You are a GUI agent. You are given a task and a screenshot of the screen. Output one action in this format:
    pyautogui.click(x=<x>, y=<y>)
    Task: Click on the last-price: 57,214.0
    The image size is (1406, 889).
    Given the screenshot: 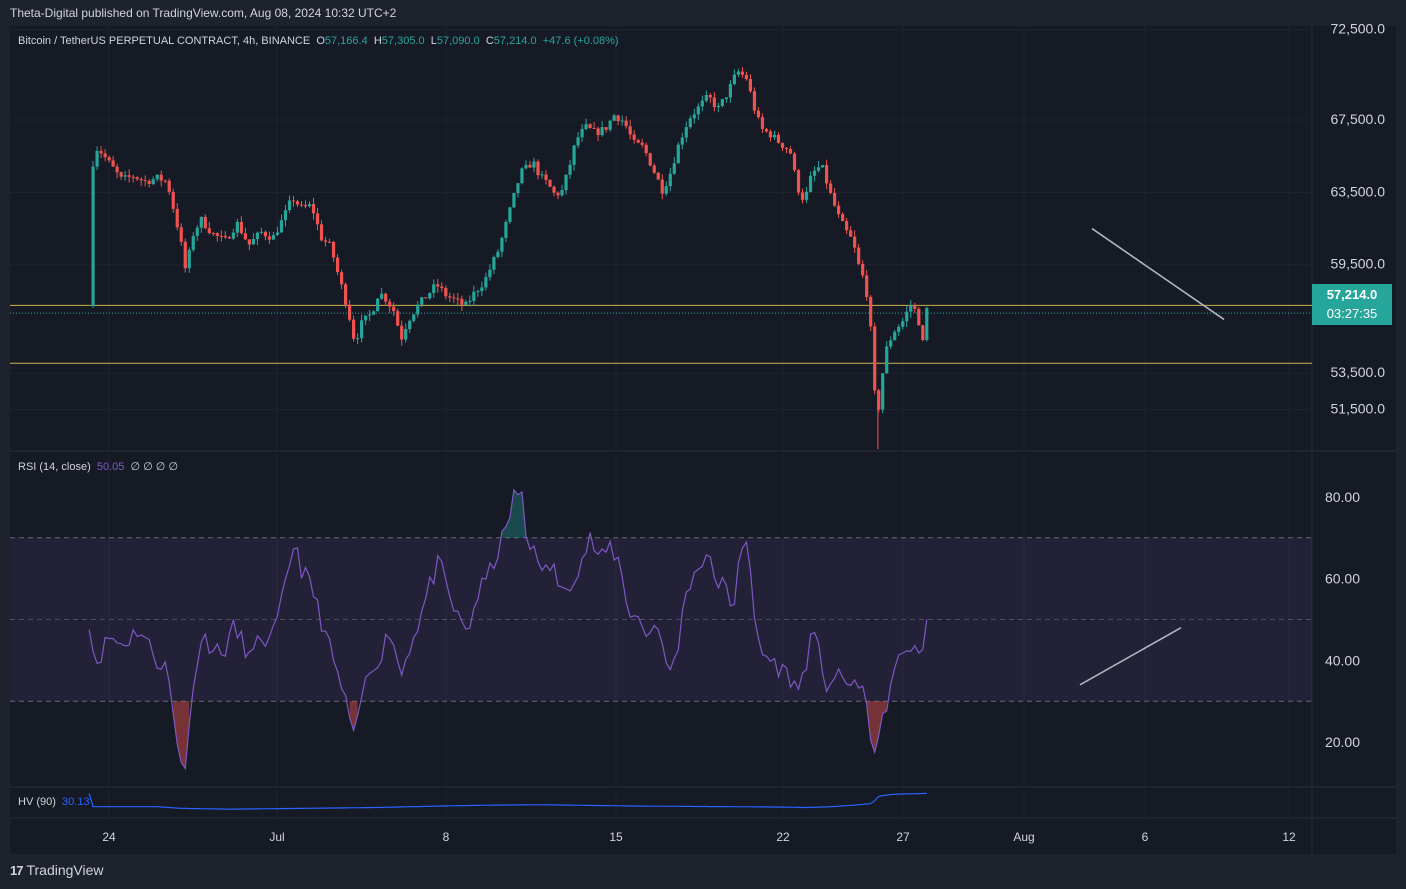 What is the action you would take?
    pyautogui.click(x=1352, y=294)
    